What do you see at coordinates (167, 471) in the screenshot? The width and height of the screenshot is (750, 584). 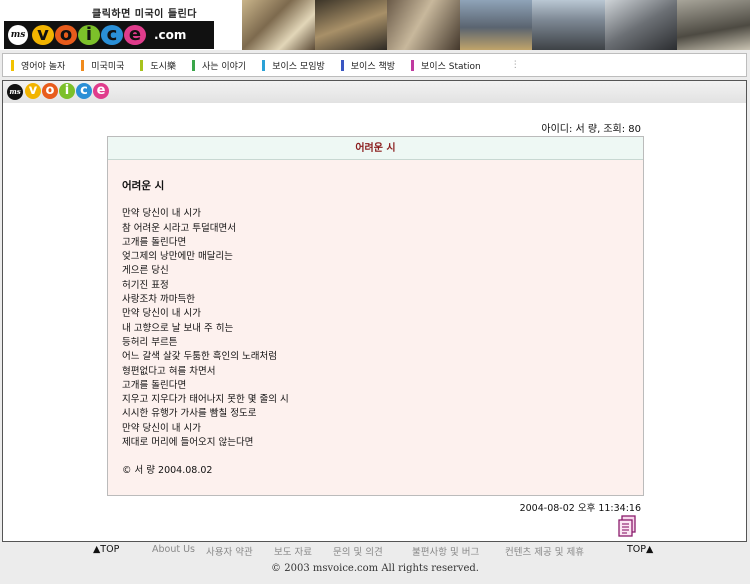 I see `post-signature: © 서 량 2004.08.02` at bounding box center [167, 471].